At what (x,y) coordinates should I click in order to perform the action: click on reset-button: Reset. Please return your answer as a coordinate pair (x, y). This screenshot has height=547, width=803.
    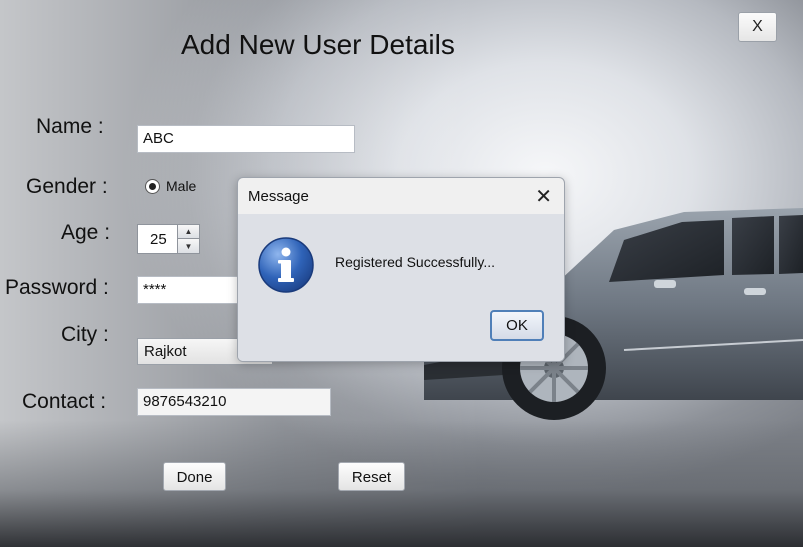
    Looking at the image, I should click on (371, 476).